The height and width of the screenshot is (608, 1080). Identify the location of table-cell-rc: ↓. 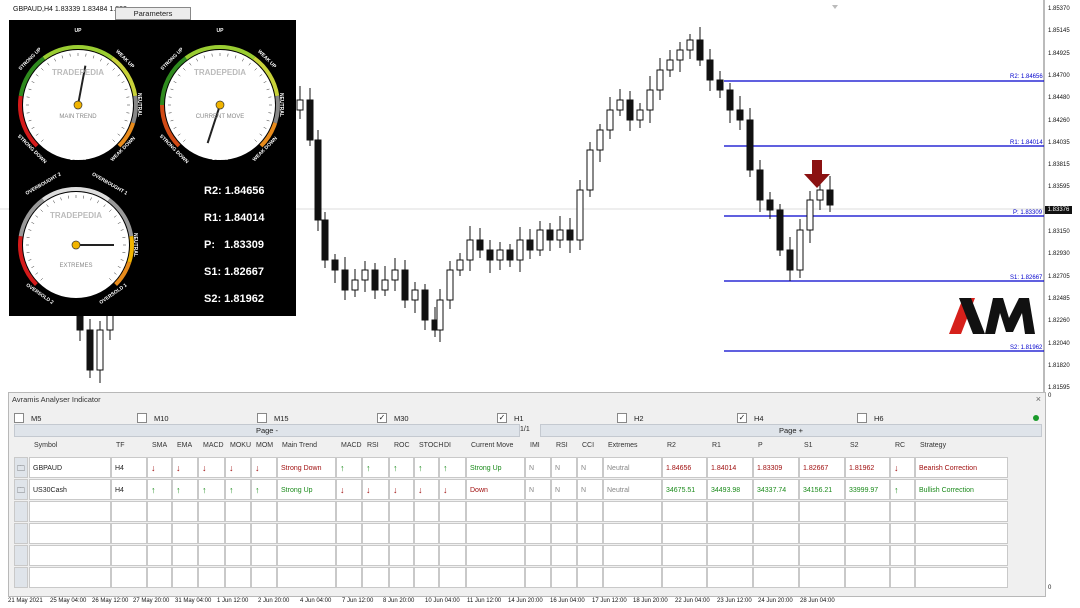
(902, 467).